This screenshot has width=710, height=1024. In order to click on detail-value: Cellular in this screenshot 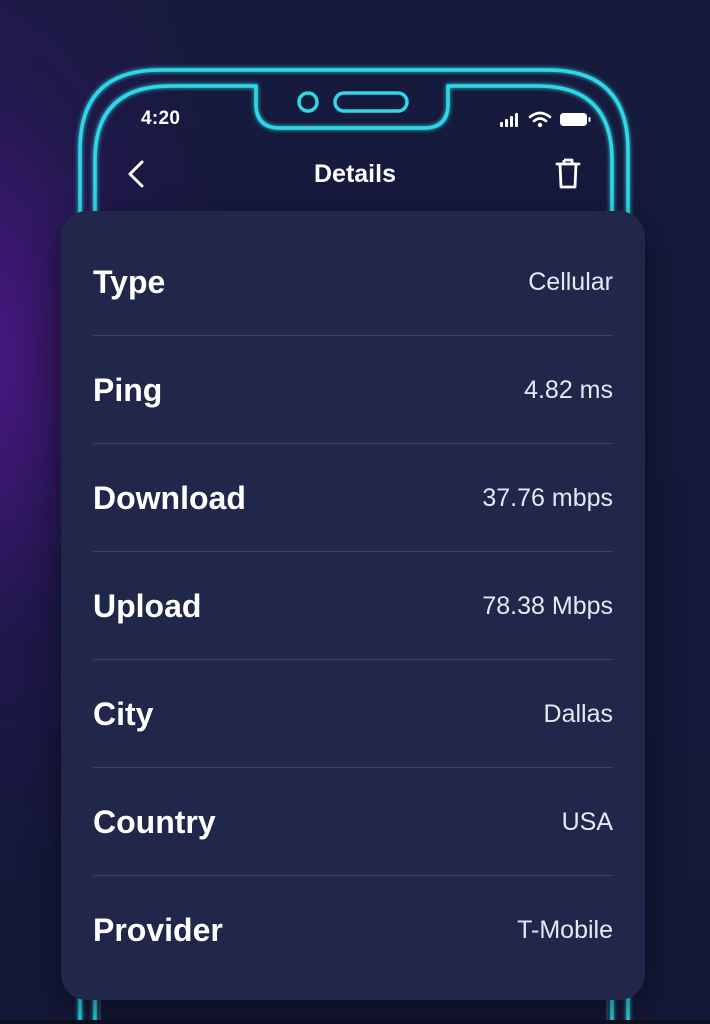, I will do `click(570, 281)`.